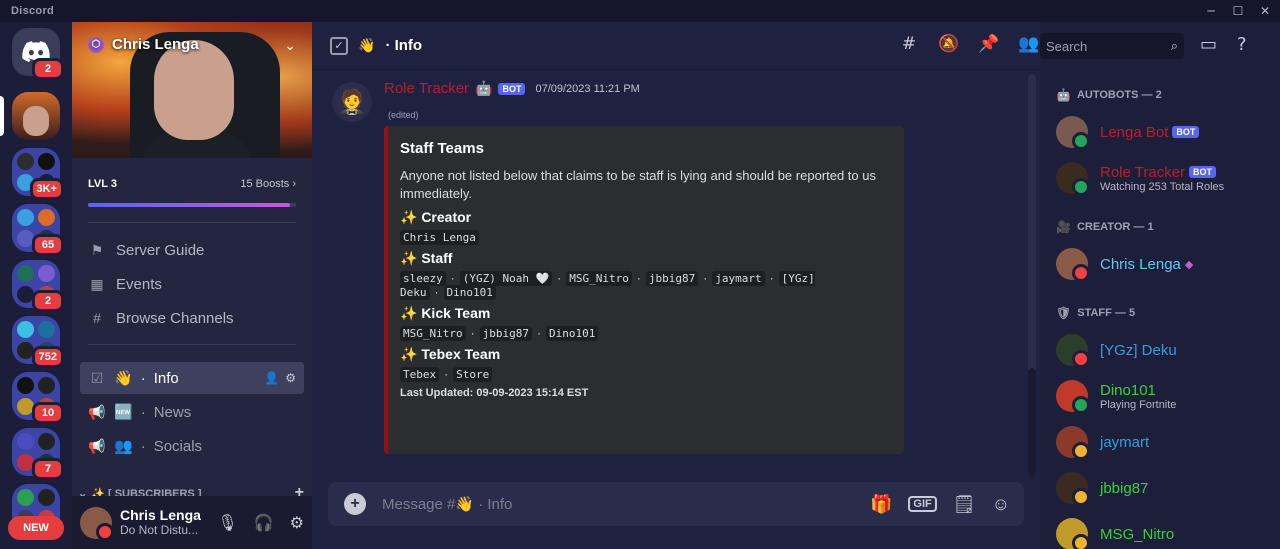 The image size is (1280, 549). What do you see at coordinates (124, 284) in the screenshot?
I see `nav-events: ▦ Events` at bounding box center [124, 284].